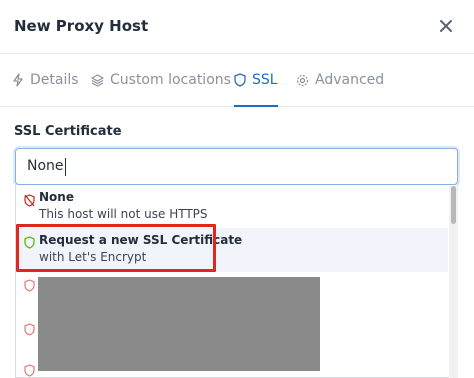  I want to click on tab-custom-locations: Custom locations, so click(161, 80).